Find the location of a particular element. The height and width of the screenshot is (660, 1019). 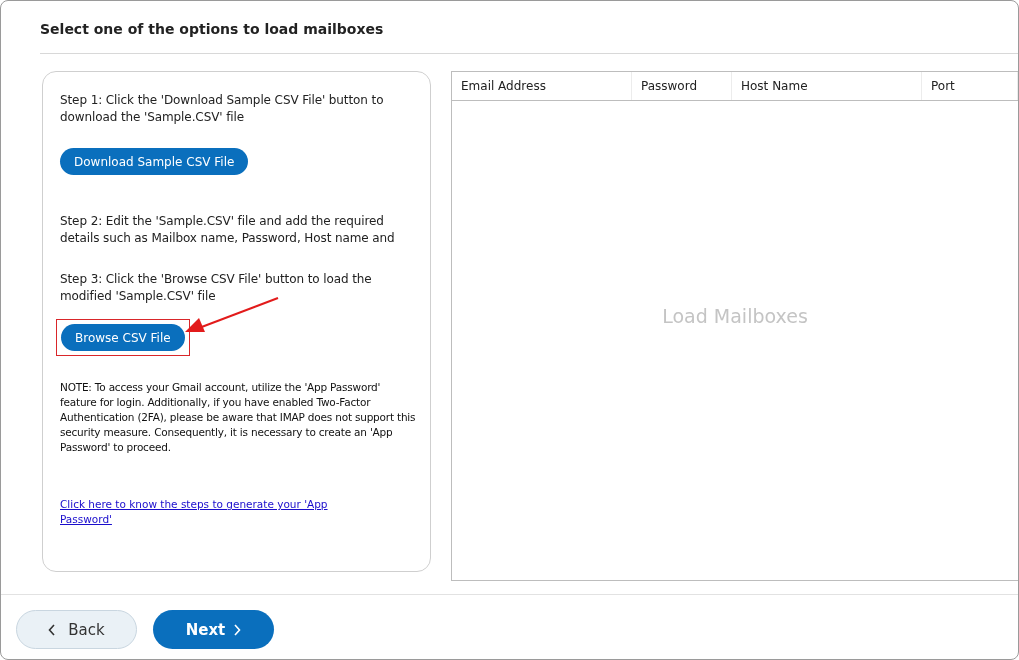

column-header: Port is located at coordinates (970, 86).